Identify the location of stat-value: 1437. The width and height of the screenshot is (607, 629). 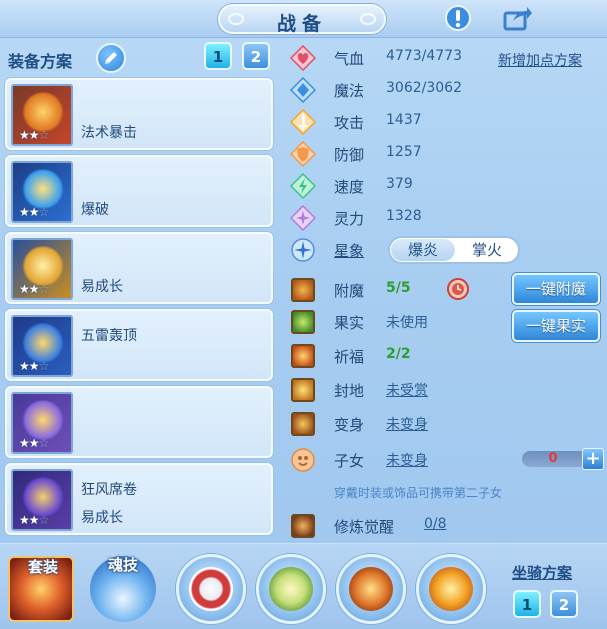
(404, 120).